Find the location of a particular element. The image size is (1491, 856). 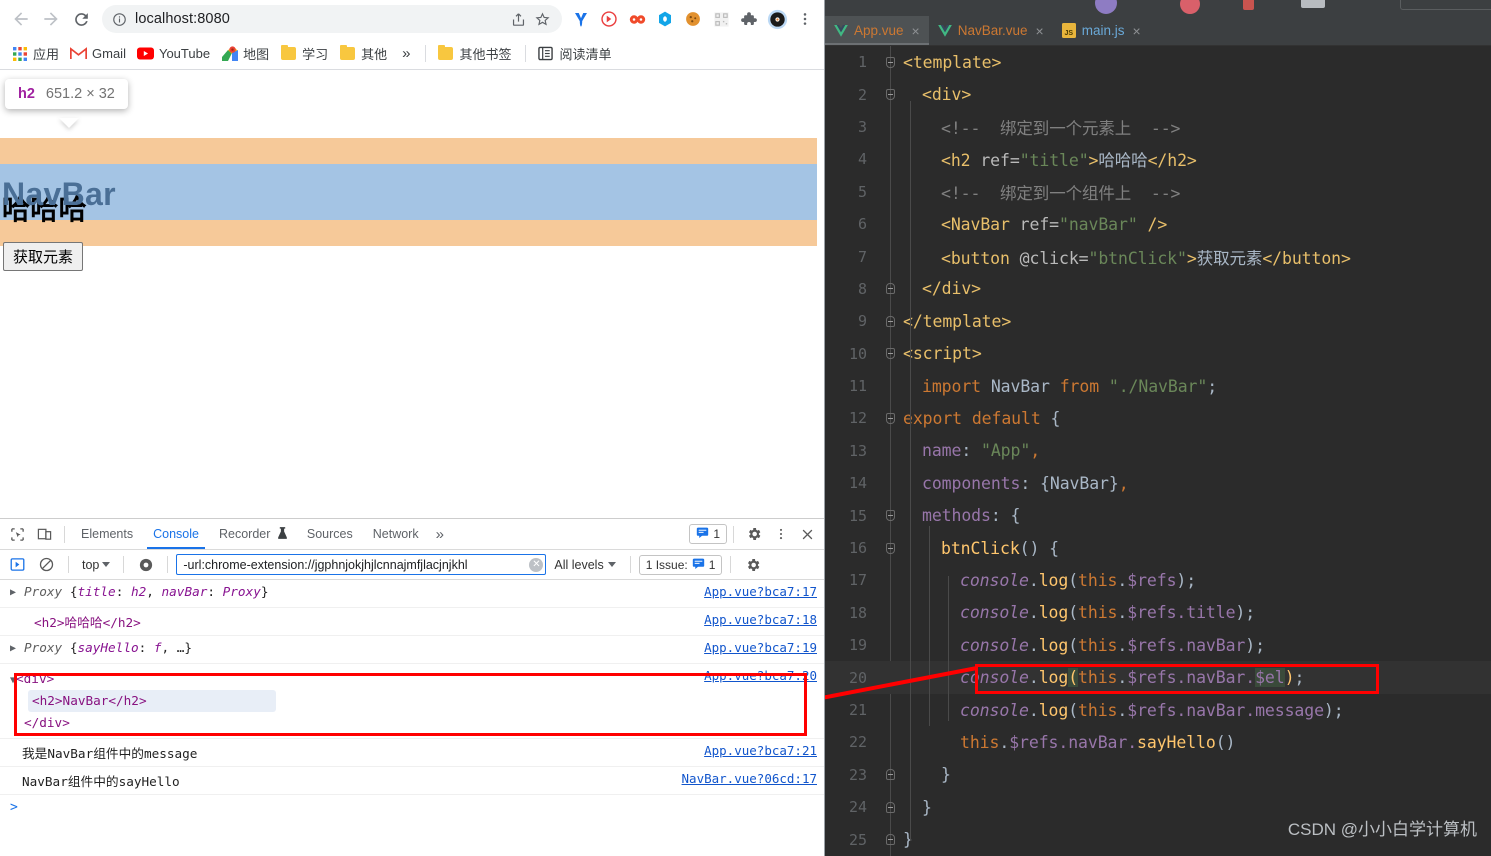

message-count-badge: 1 is located at coordinates (708, 534).